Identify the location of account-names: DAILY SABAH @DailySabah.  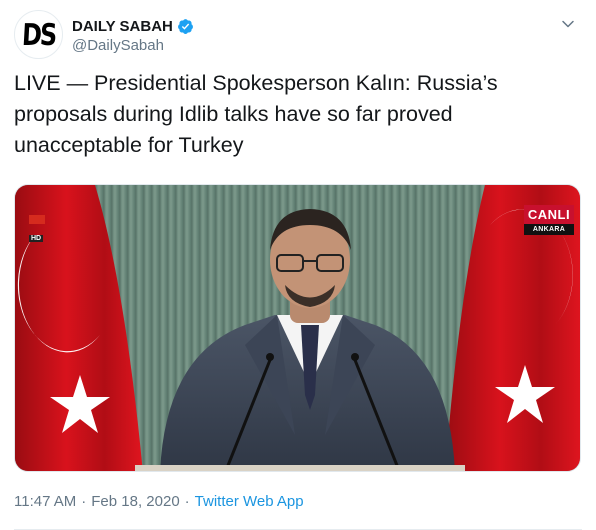
(133, 35).